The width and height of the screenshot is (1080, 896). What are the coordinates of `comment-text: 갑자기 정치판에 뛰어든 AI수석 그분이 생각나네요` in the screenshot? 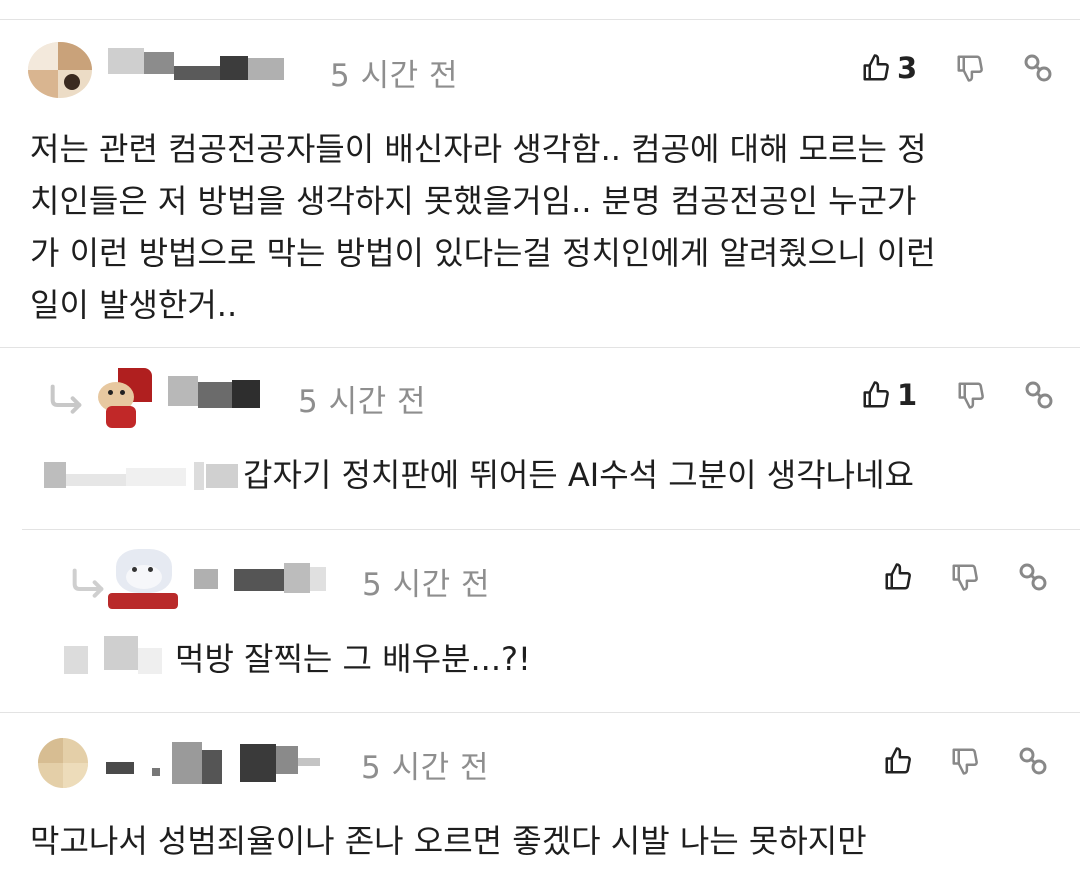 It's located at (578, 475).